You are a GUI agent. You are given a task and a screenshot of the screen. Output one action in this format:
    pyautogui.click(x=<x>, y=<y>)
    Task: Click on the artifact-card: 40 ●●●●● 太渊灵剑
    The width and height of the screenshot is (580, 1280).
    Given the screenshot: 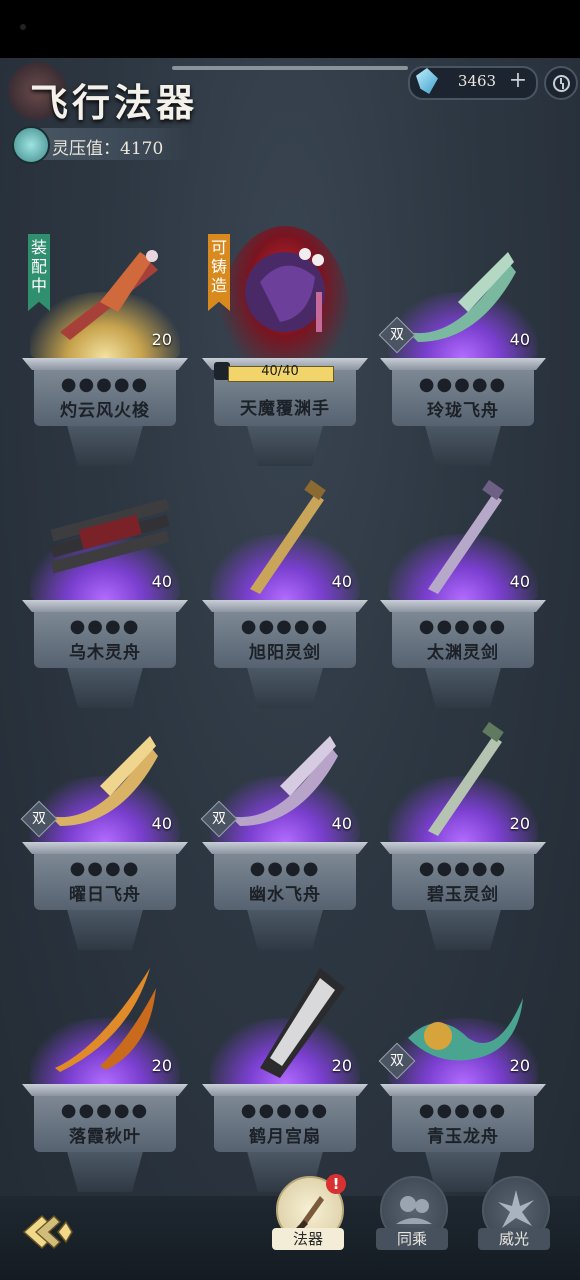 What is the action you would take?
    pyautogui.click(x=463, y=588)
    